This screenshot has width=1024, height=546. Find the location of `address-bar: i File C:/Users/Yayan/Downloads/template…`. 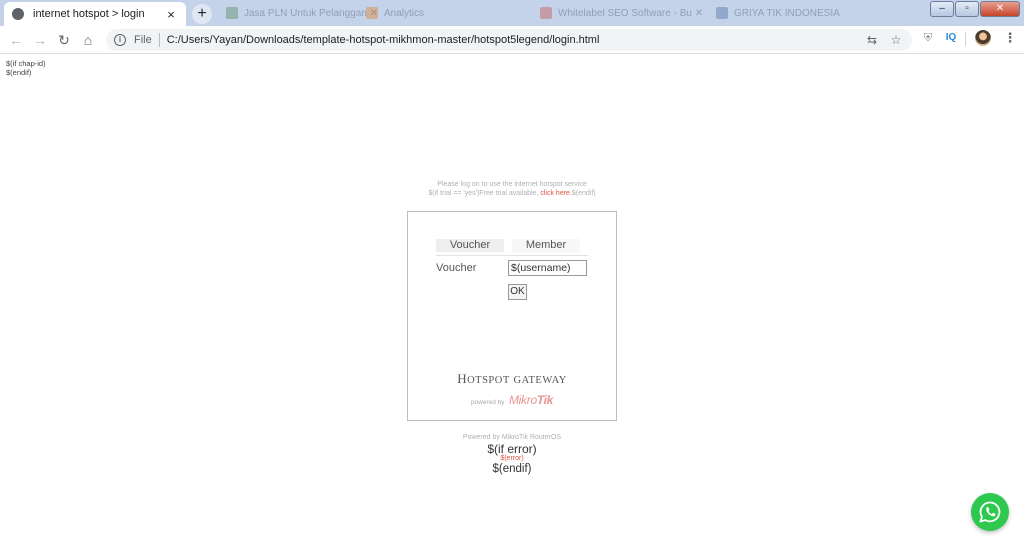

address-bar: i File C:/Users/Yayan/Downloads/template… is located at coordinates (509, 40).